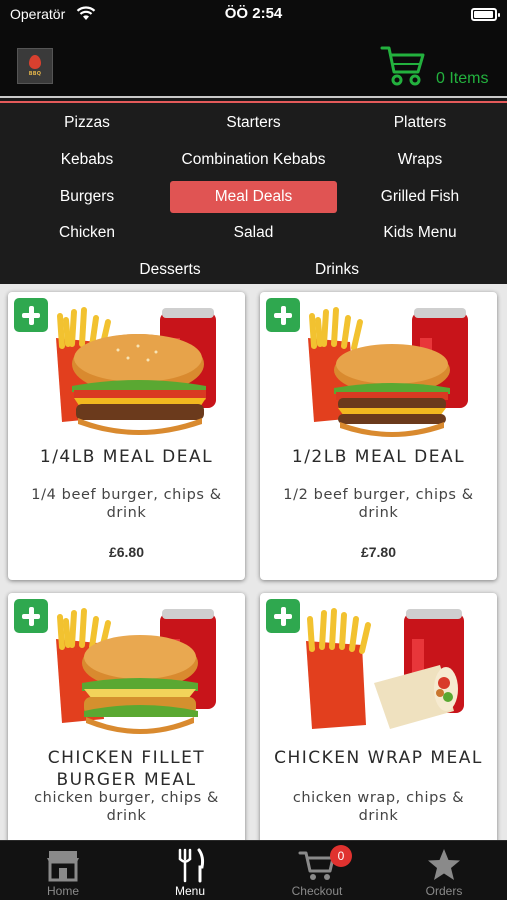 This screenshot has height=900, width=507. What do you see at coordinates (385, 668) in the screenshot?
I see `wrap-meal-image` at bounding box center [385, 668].